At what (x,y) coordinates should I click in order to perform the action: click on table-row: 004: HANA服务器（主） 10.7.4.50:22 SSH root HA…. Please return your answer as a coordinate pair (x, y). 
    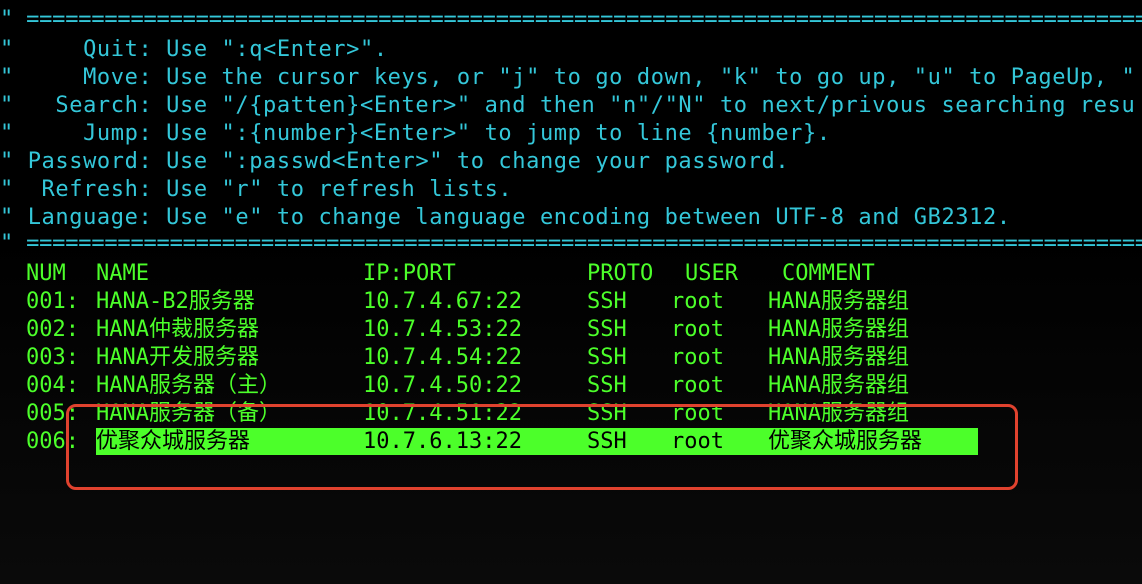
    Looking at the image, I should click on (571, 386).